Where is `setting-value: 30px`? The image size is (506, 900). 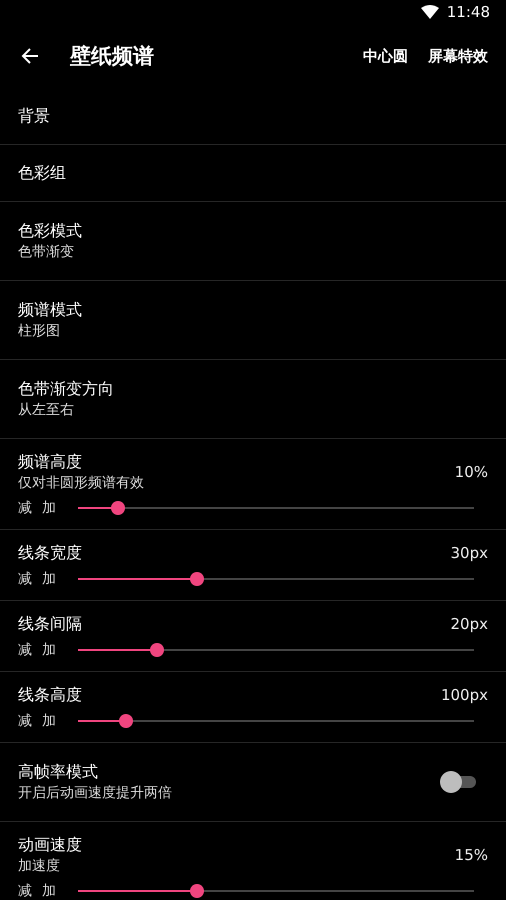
setting-value: 30px is located at coordinates (469, 553).